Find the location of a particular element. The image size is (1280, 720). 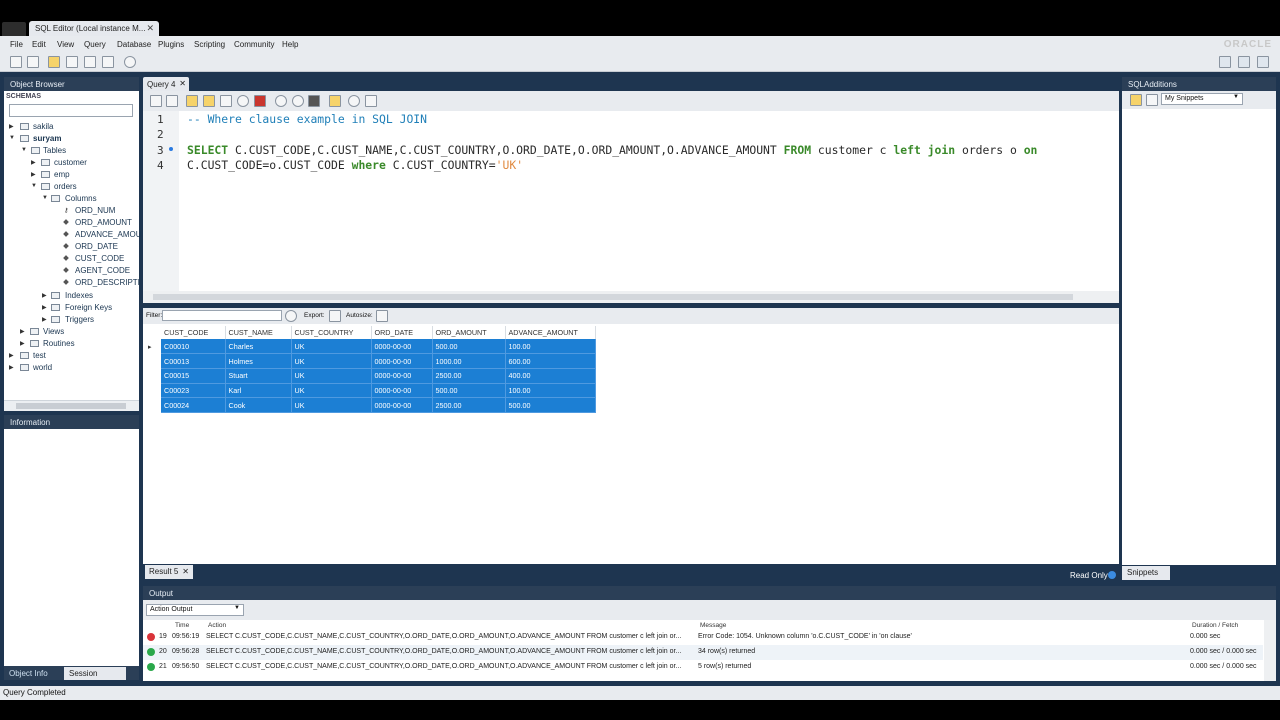

expand-customer-icon: ▶ is located at coordinates (33, 162).